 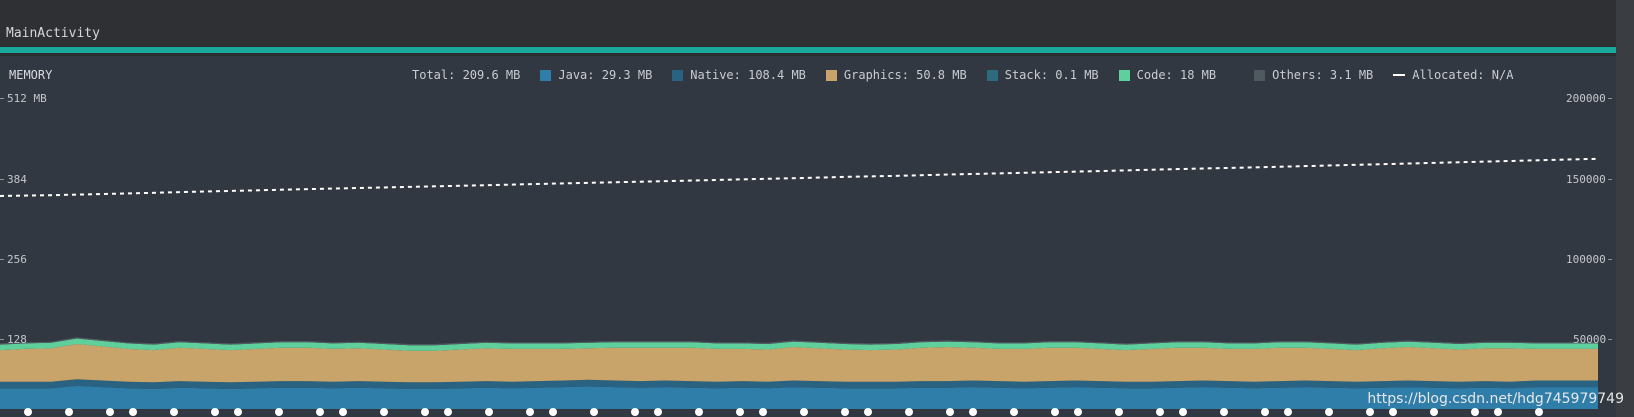 What do you see at coordinates (17, 259) in the screenshot?
I see `left-axis-tick-2: 256` at bounding box center [17, 259].